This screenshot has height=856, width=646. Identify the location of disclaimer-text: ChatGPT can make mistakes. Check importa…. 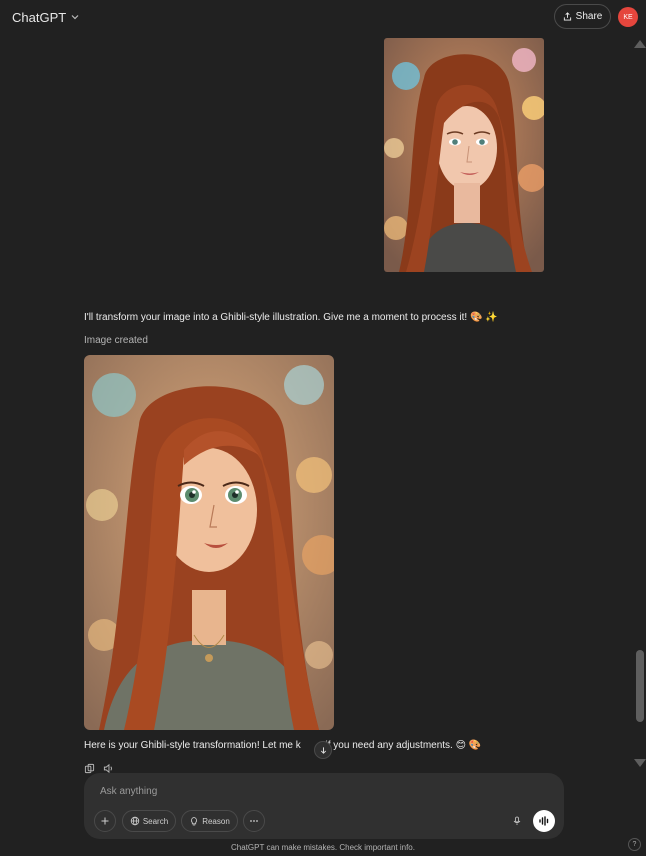
(323, 847).